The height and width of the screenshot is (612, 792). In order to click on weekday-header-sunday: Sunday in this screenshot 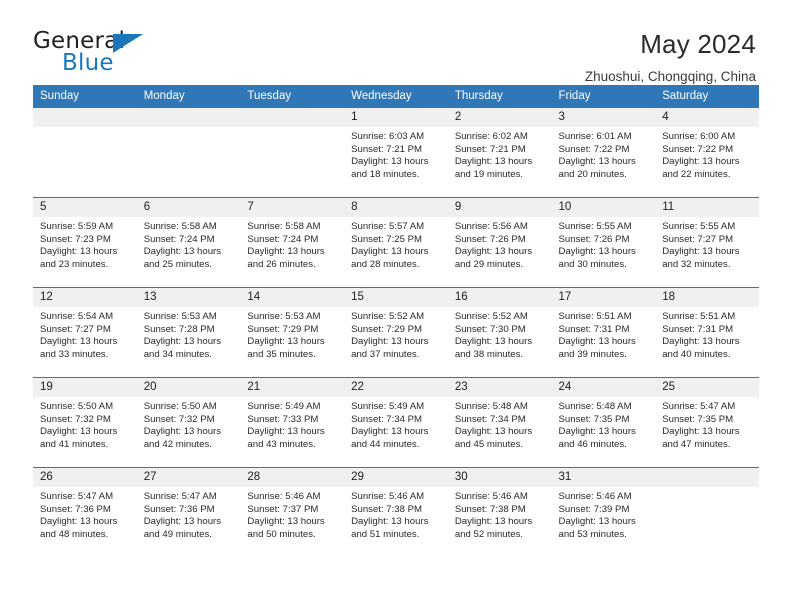, I will do `click(85, 96)`.